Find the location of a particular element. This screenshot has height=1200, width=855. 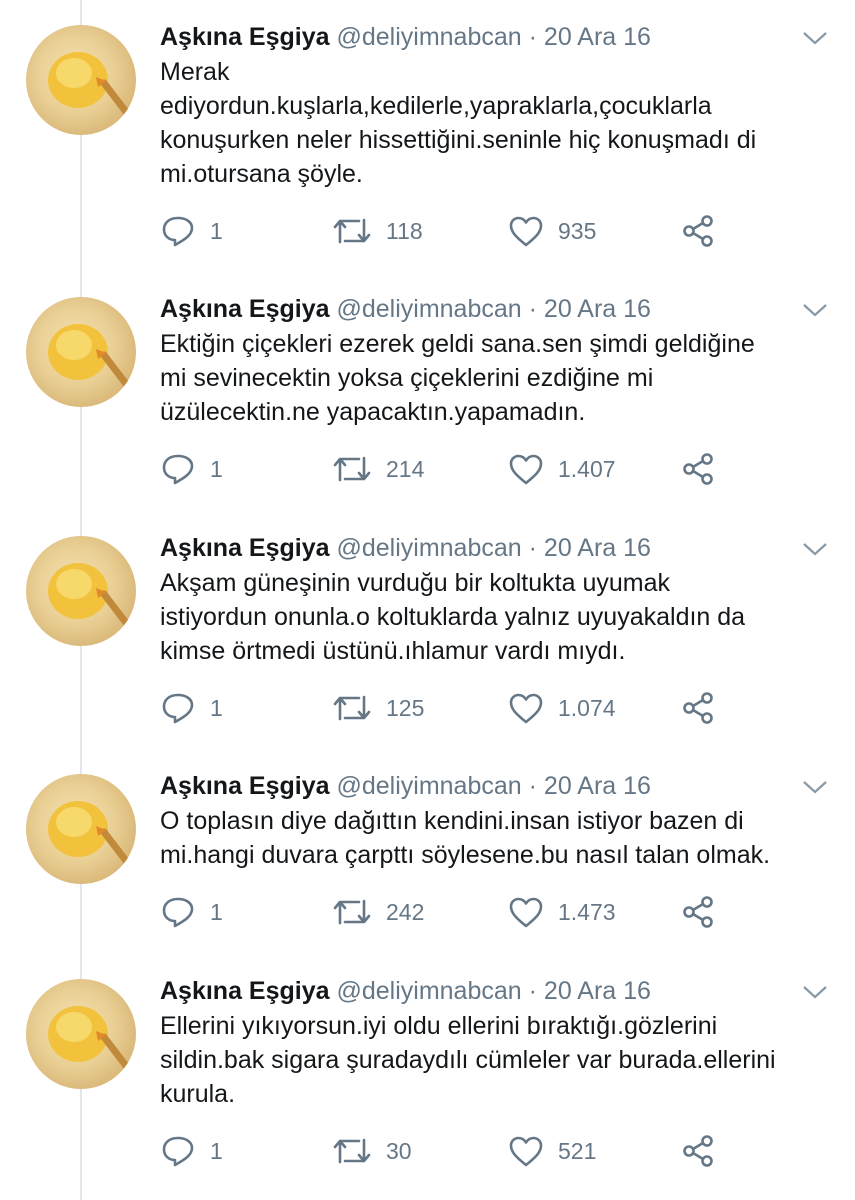

like-count: 1.407 is located at coordinates (587, 468).